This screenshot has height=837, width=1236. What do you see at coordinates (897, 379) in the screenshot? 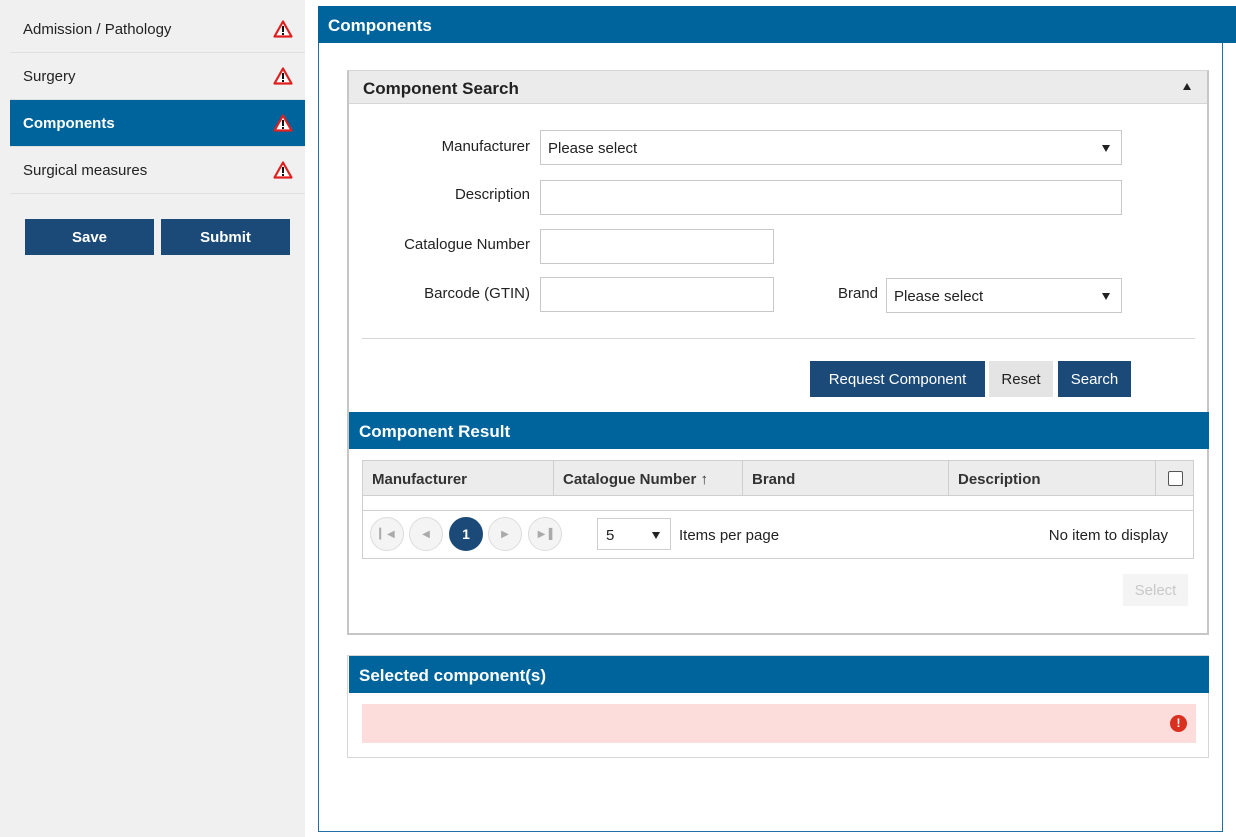
I see `request-component-button: Request Component` at bounding box center [897, 379].